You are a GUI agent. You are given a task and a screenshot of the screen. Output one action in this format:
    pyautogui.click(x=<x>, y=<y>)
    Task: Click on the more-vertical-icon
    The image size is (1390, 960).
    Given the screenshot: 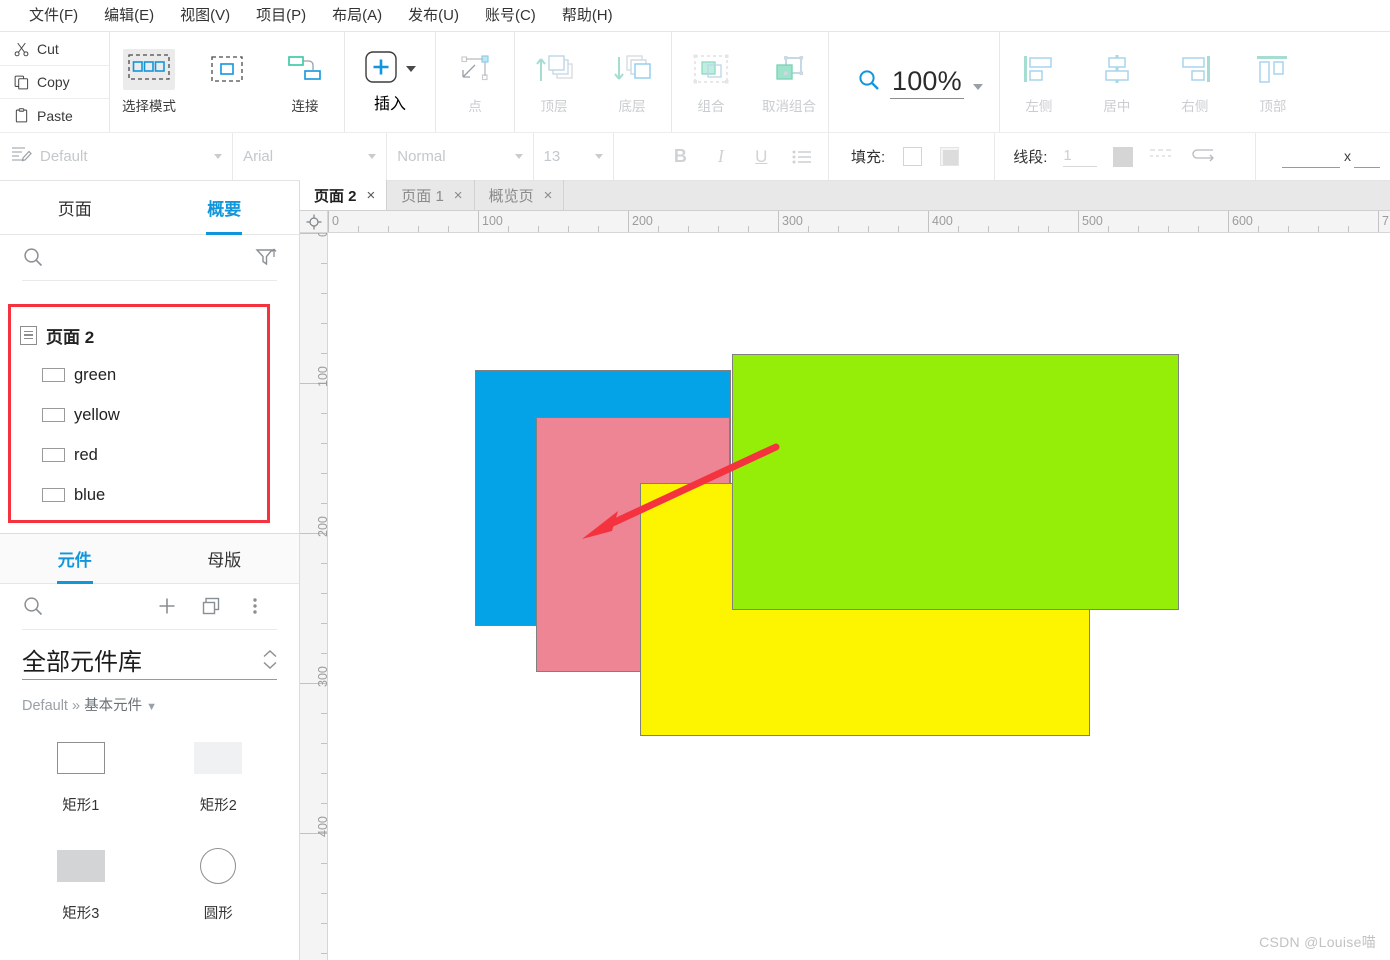 What is the action you would take?
    pyautogui.click(x=255, y=608)
    